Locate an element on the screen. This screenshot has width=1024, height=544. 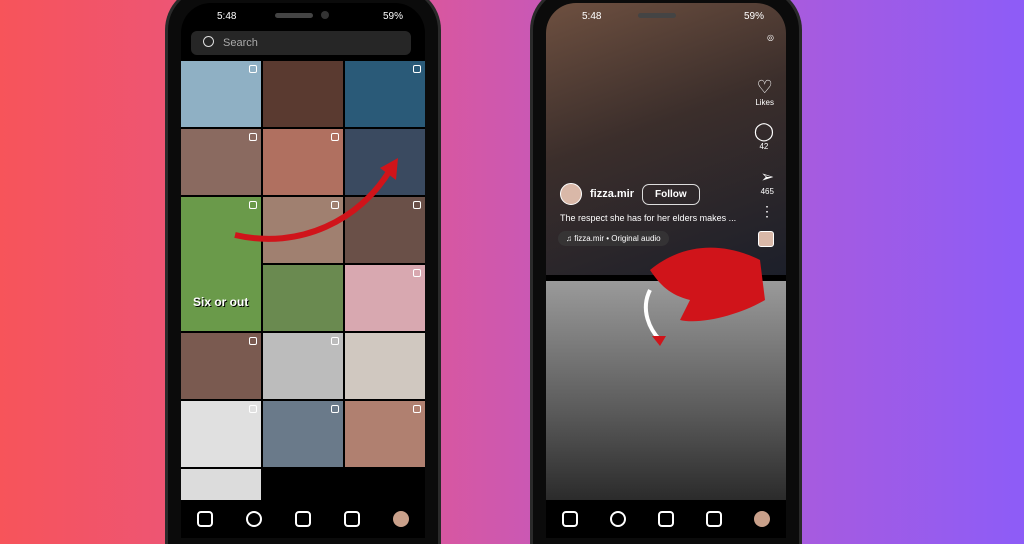
swipe-arrow-right is located at coordinates (652, 315).